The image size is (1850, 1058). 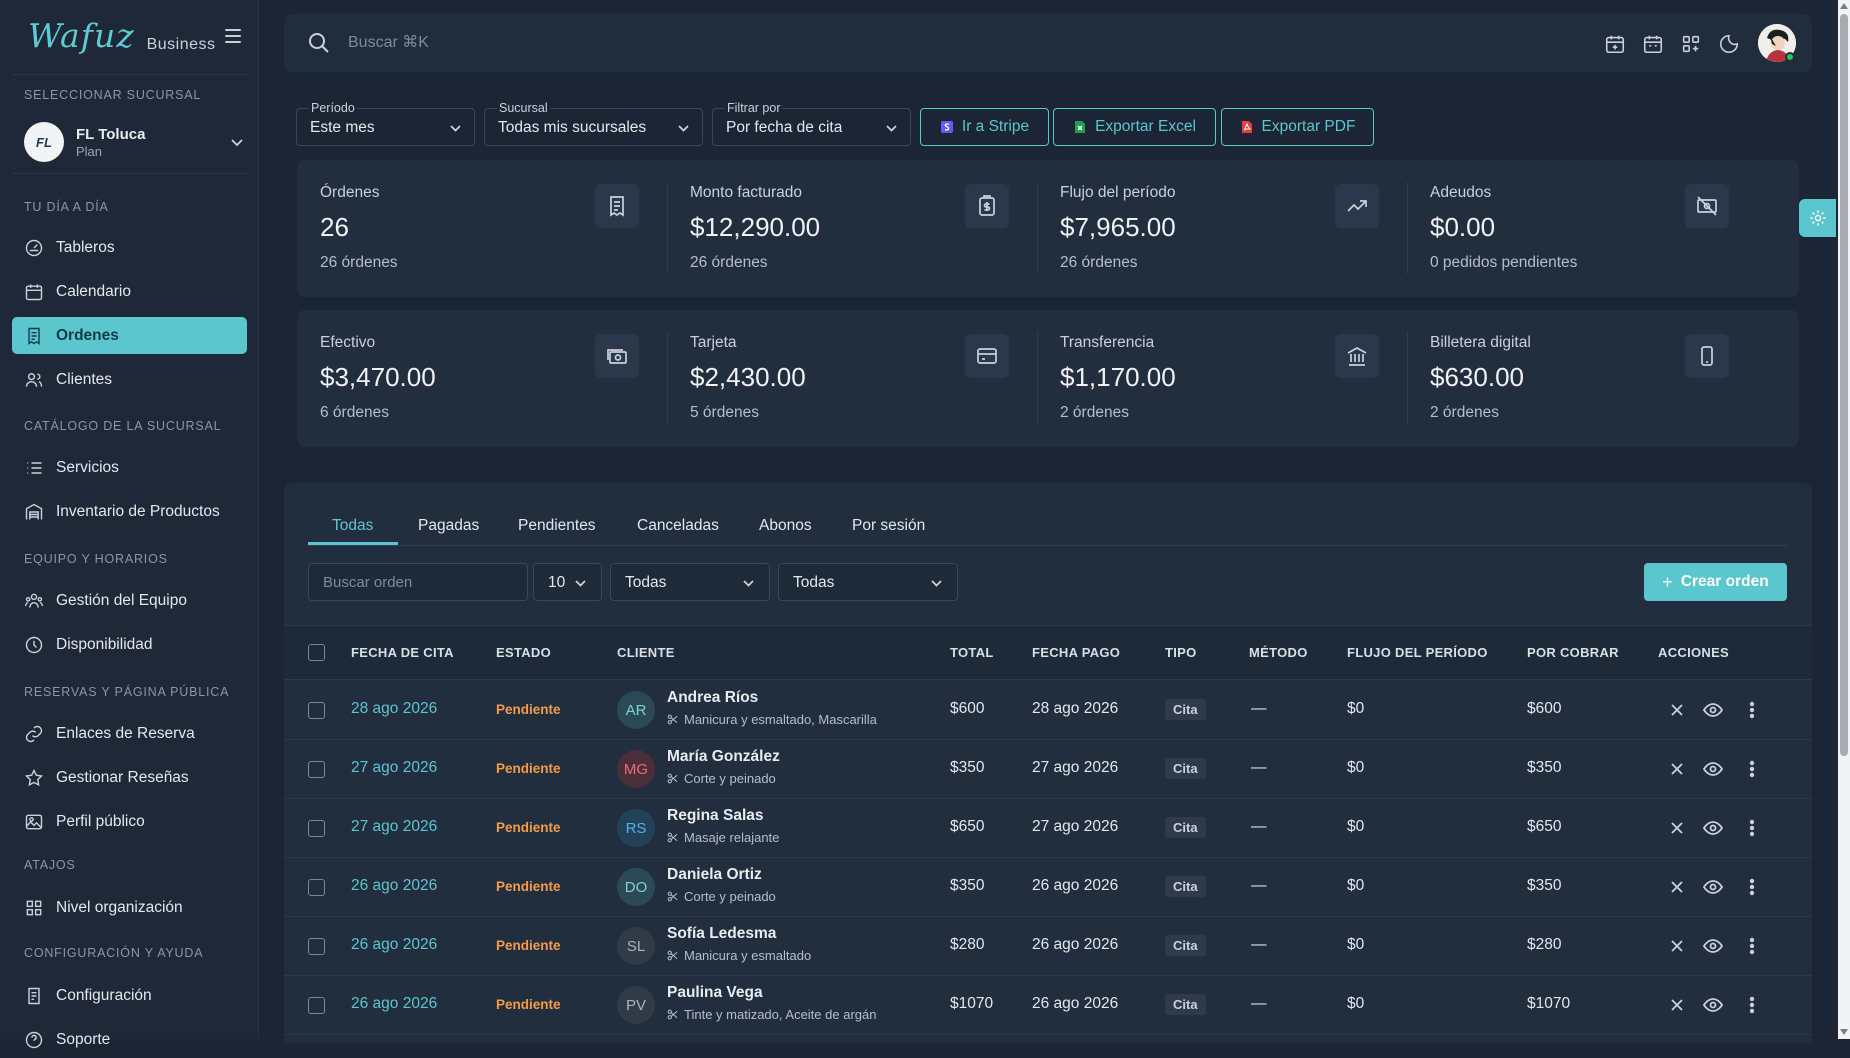 I want to click on sidebar-item-gestionar-resenas: Gestionar Reseñas, so click(x=129, y=777).